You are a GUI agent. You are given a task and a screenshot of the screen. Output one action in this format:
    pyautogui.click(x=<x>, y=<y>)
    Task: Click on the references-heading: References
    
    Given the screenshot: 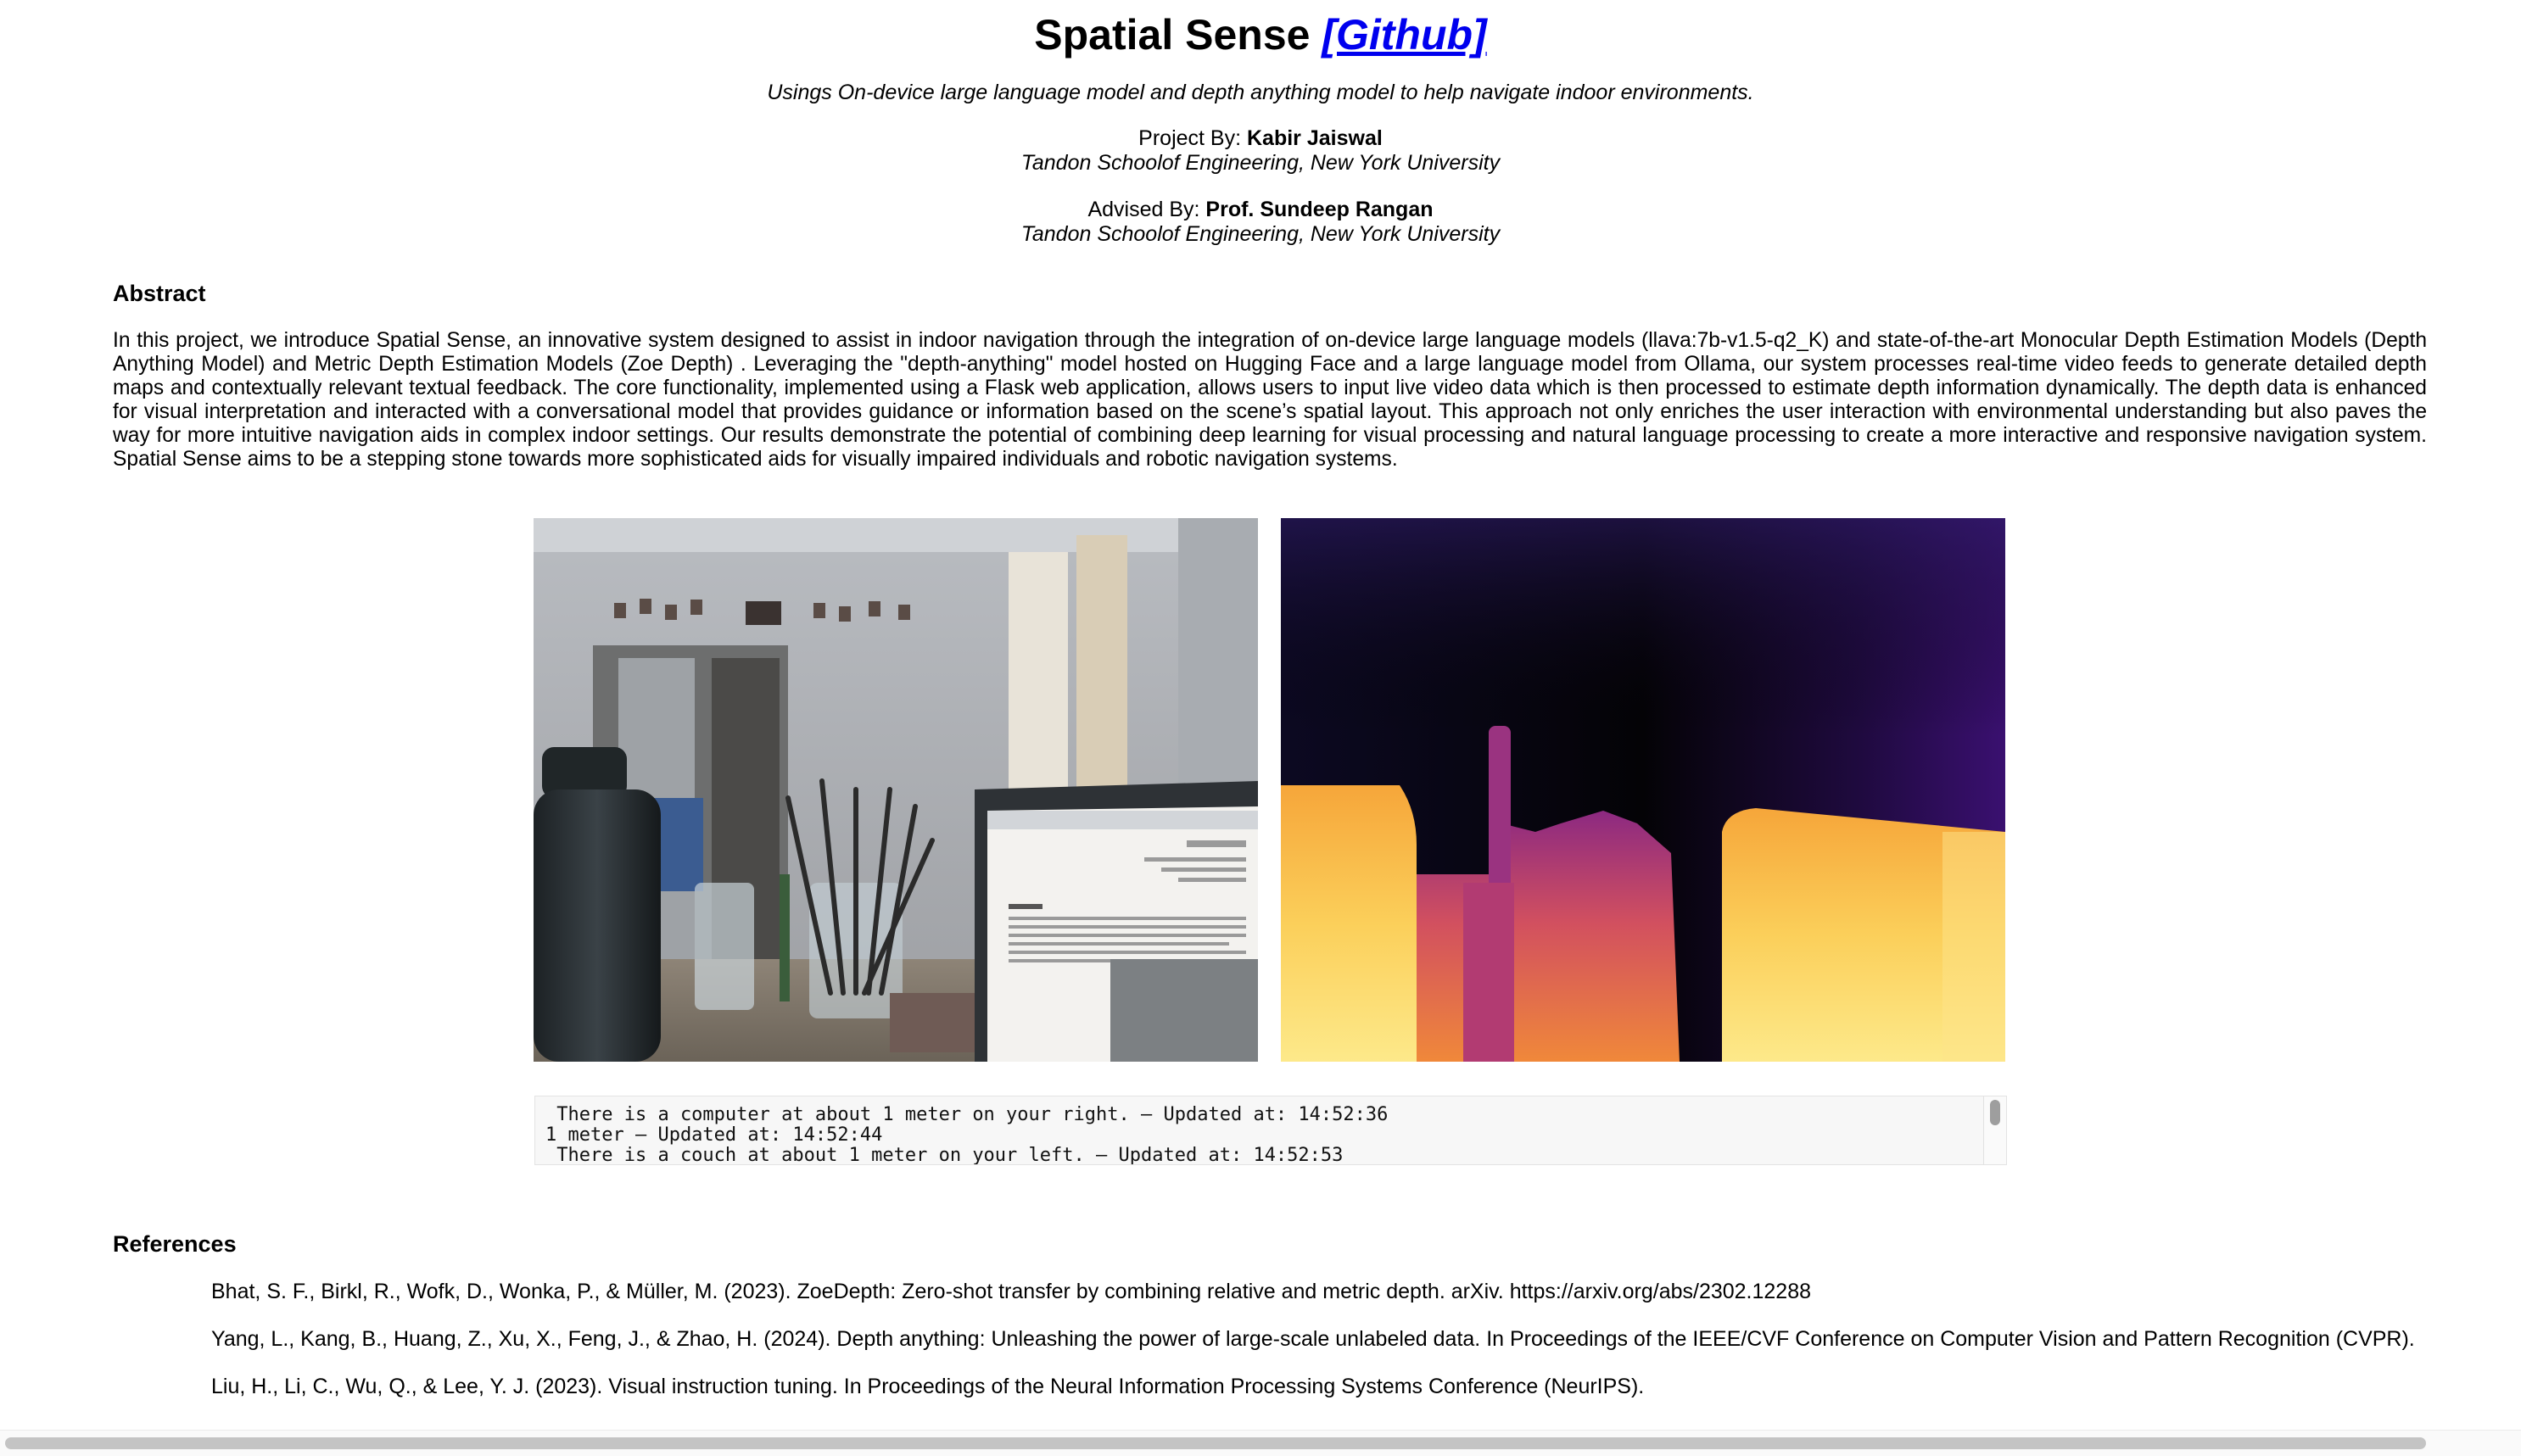 What is the action you would take?
    pyautogui.click(x=175, y=1244)
    